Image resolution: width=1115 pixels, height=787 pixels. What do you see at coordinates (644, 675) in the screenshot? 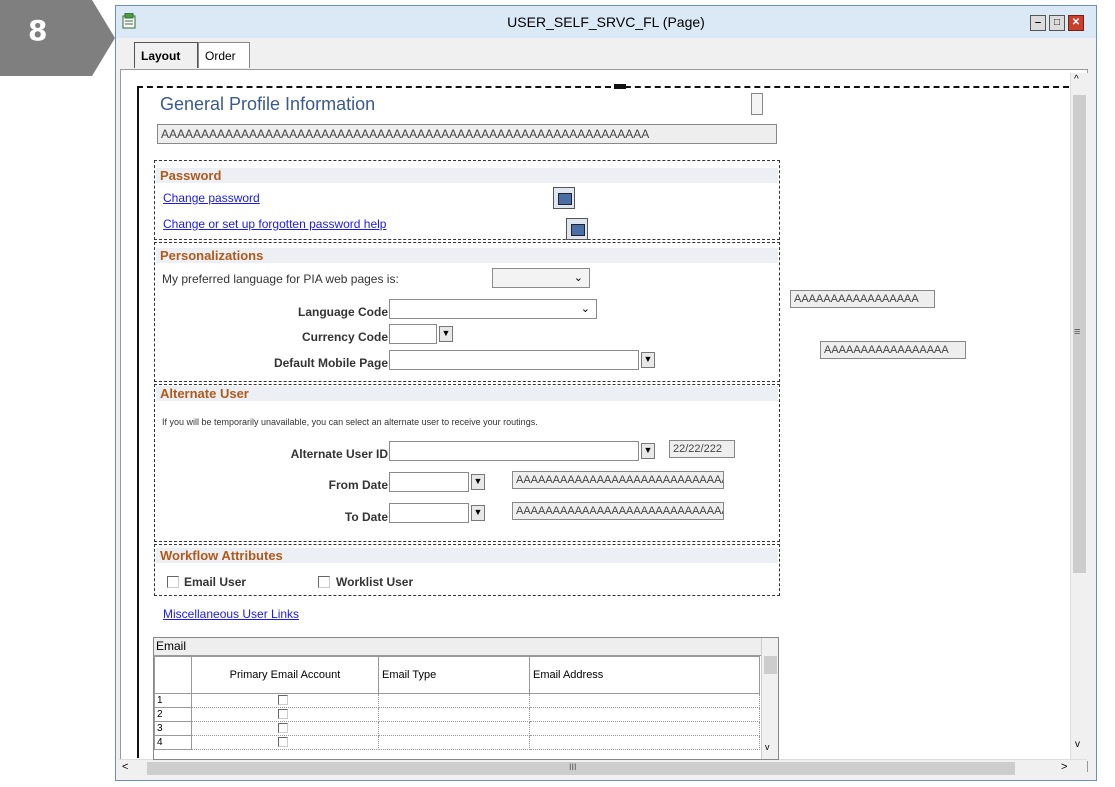
I see `column-header-address: Email Address` at bounding box center [644, 675].